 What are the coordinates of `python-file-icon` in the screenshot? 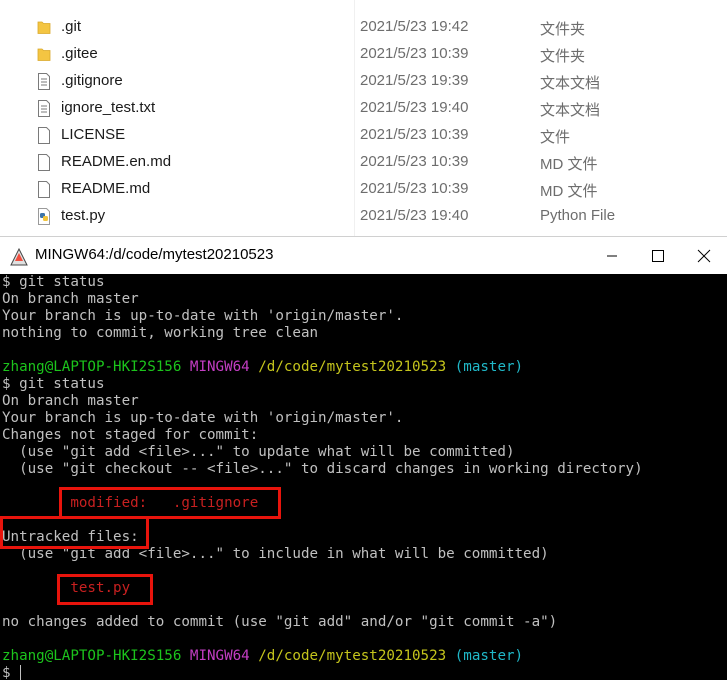 It's located at (44, 216).